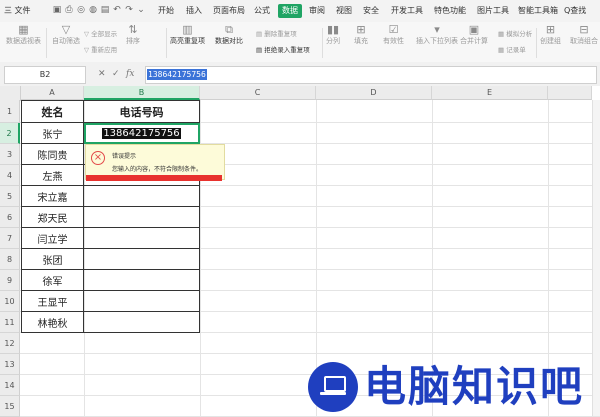 This screenshot has height=417, width=600. I want to click on vertical-scrollbar, so click(596, 258).